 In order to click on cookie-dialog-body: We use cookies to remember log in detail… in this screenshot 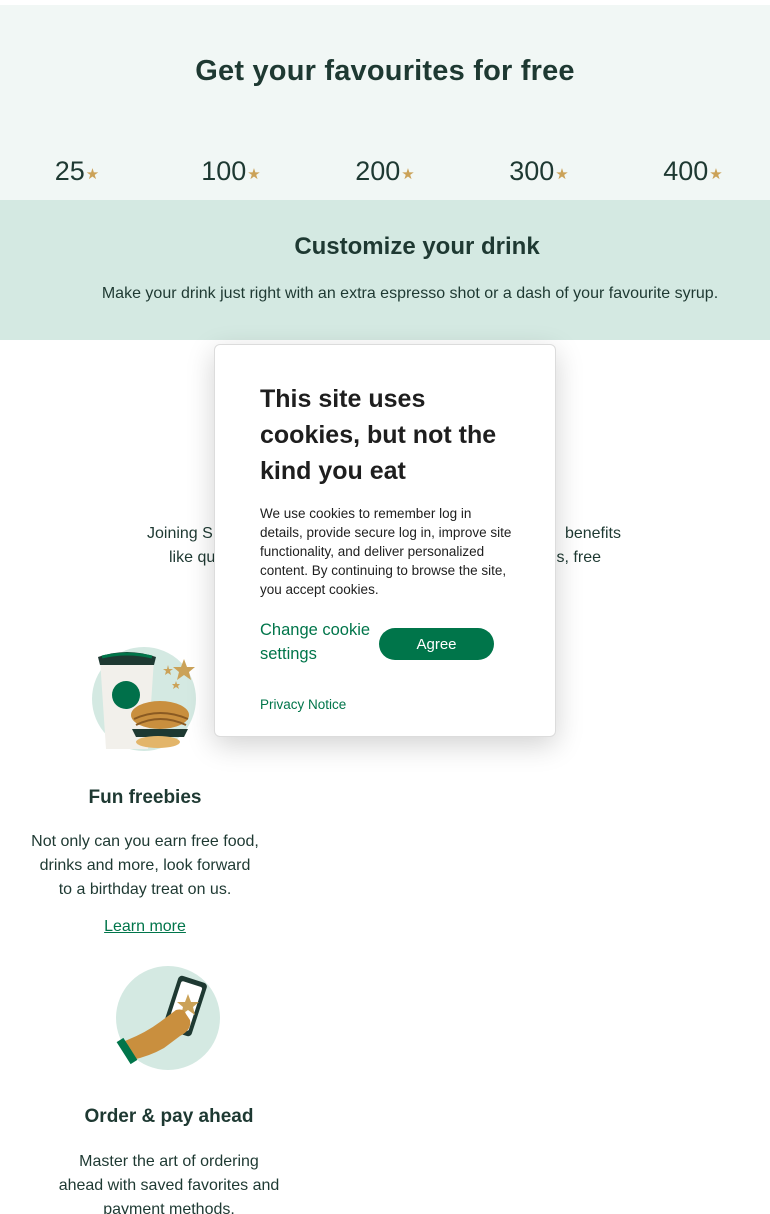, I will do `click(386, 551)`.